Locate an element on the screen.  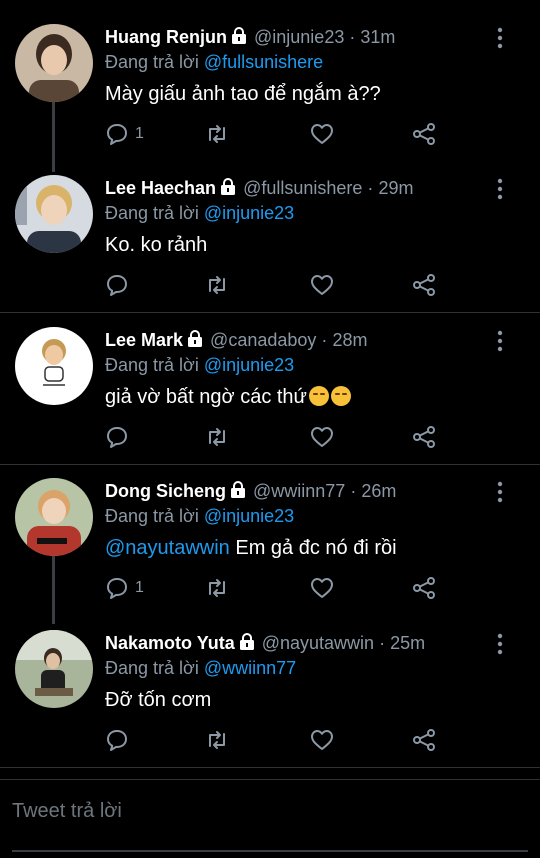
smirk-emoji-icon is located at coordinates (340, 396).